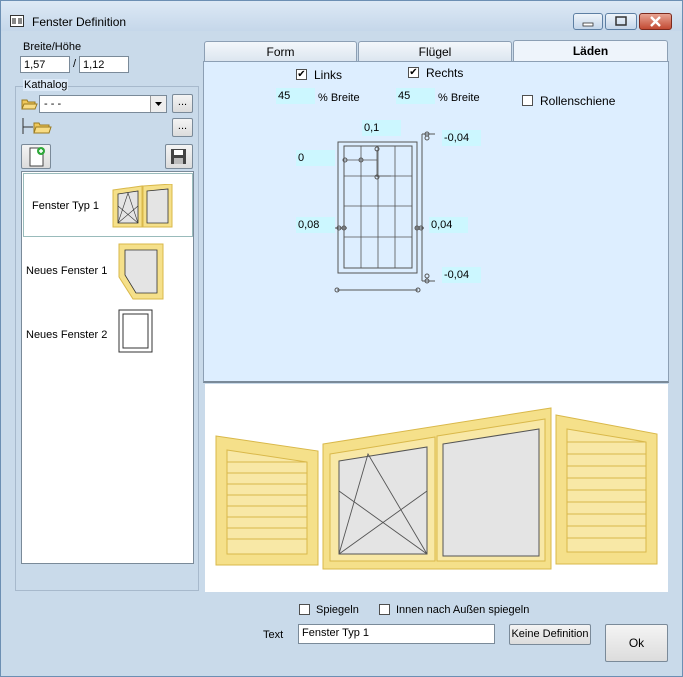 This screenshot has width=683, height=677. I want to click on minimize-button, so click(588, 21).